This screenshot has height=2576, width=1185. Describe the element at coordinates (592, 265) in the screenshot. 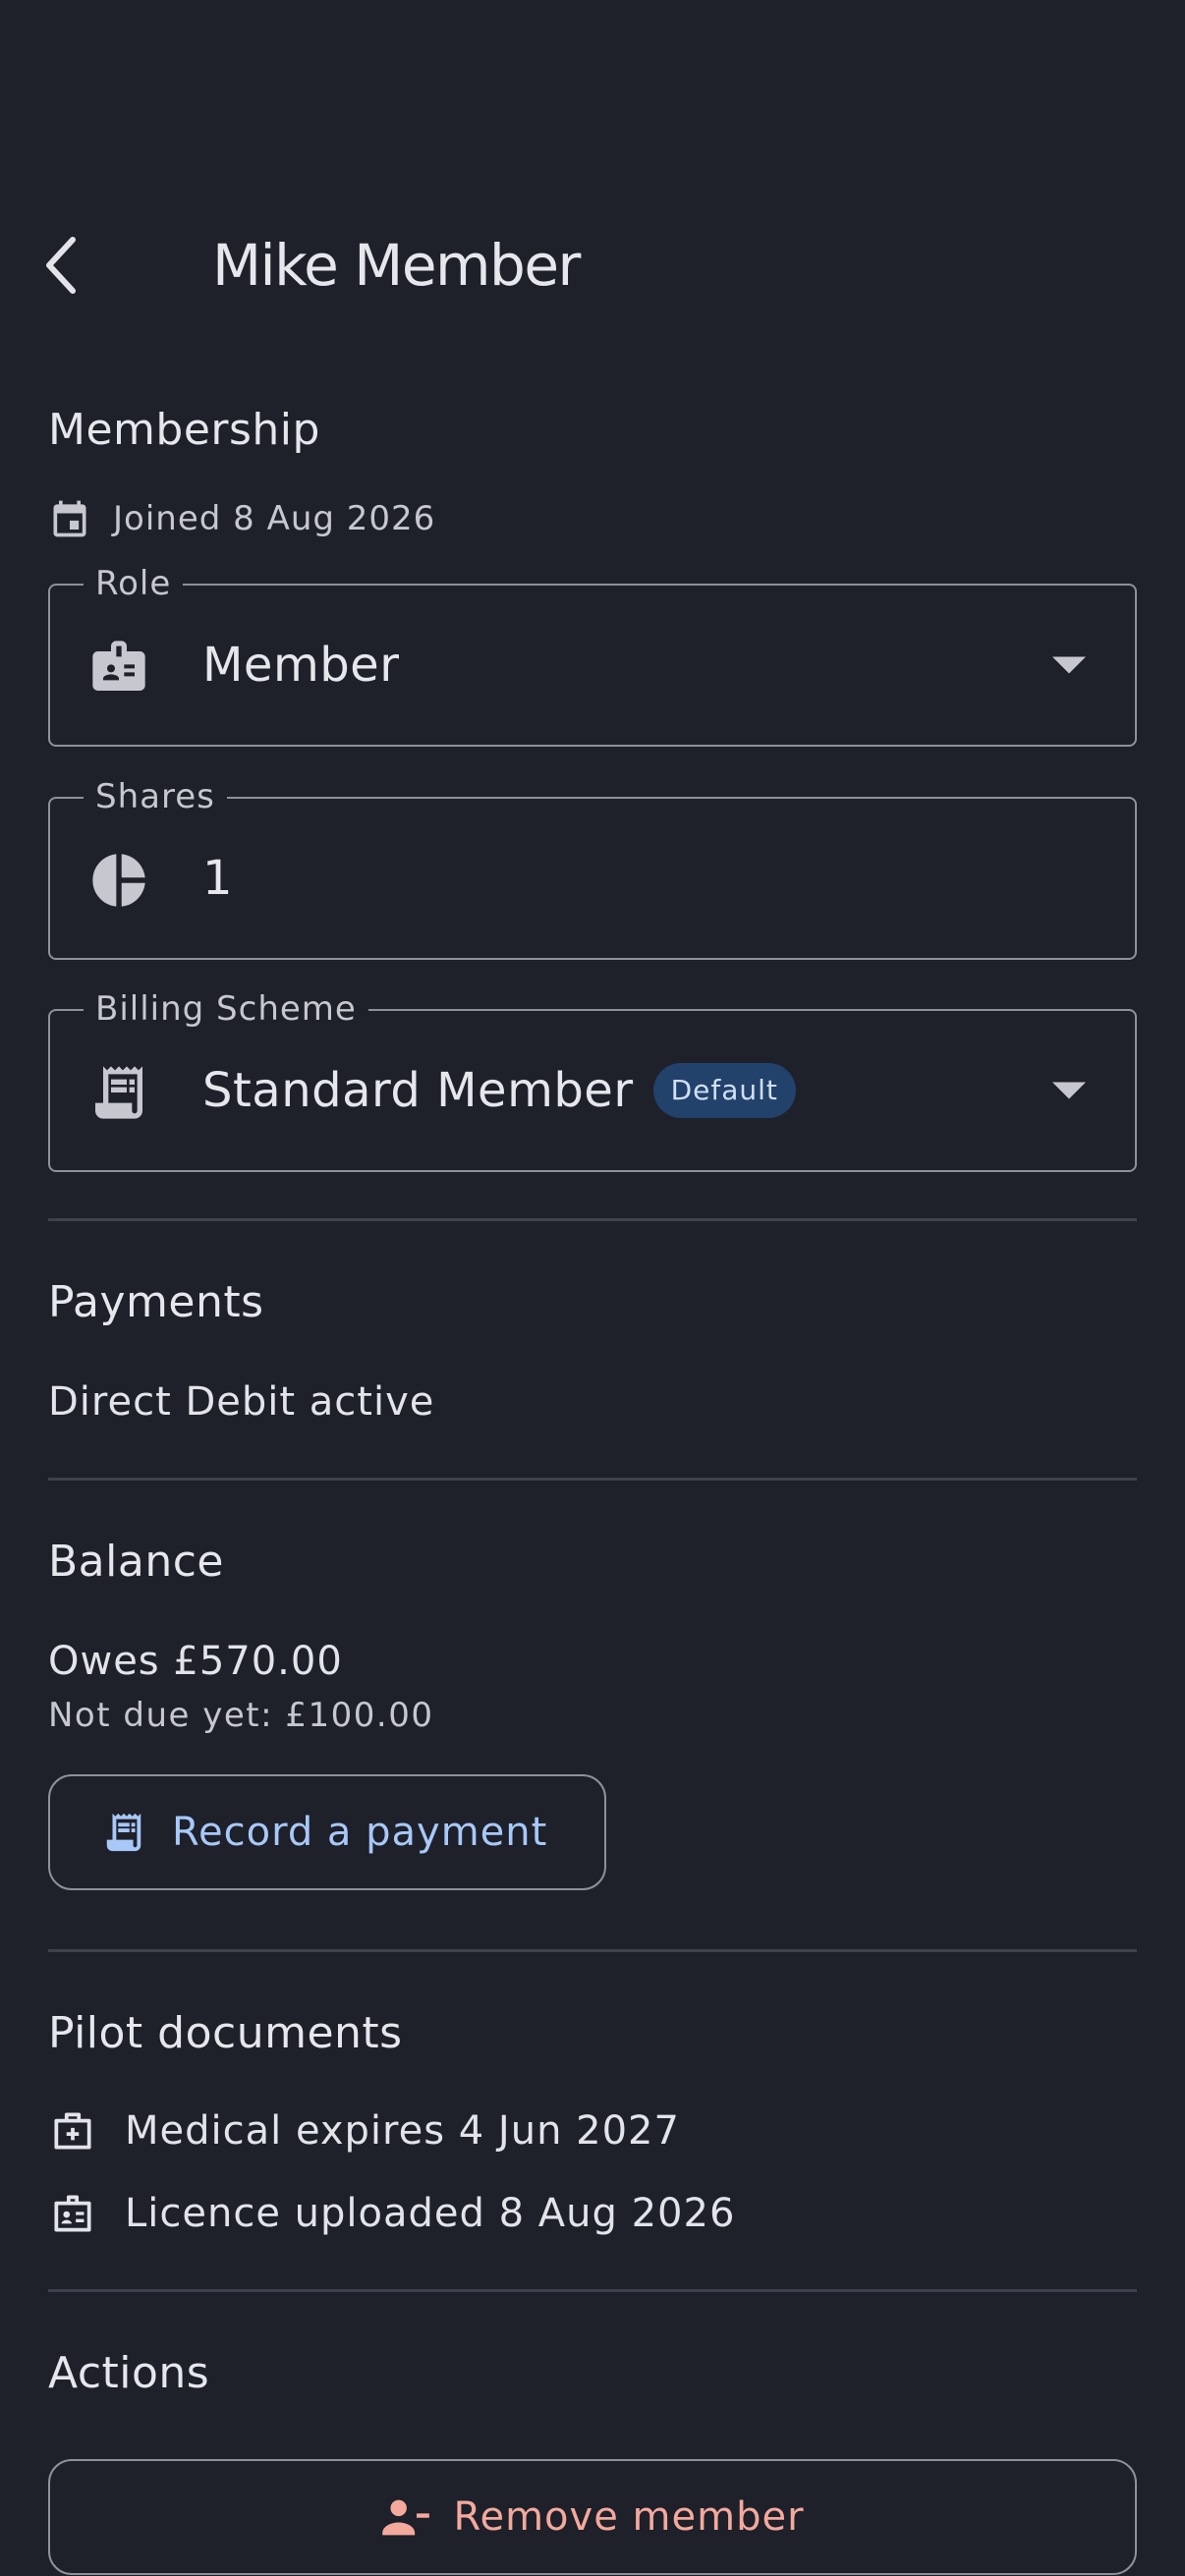

I see `app-bar: Mike Member` at that location.